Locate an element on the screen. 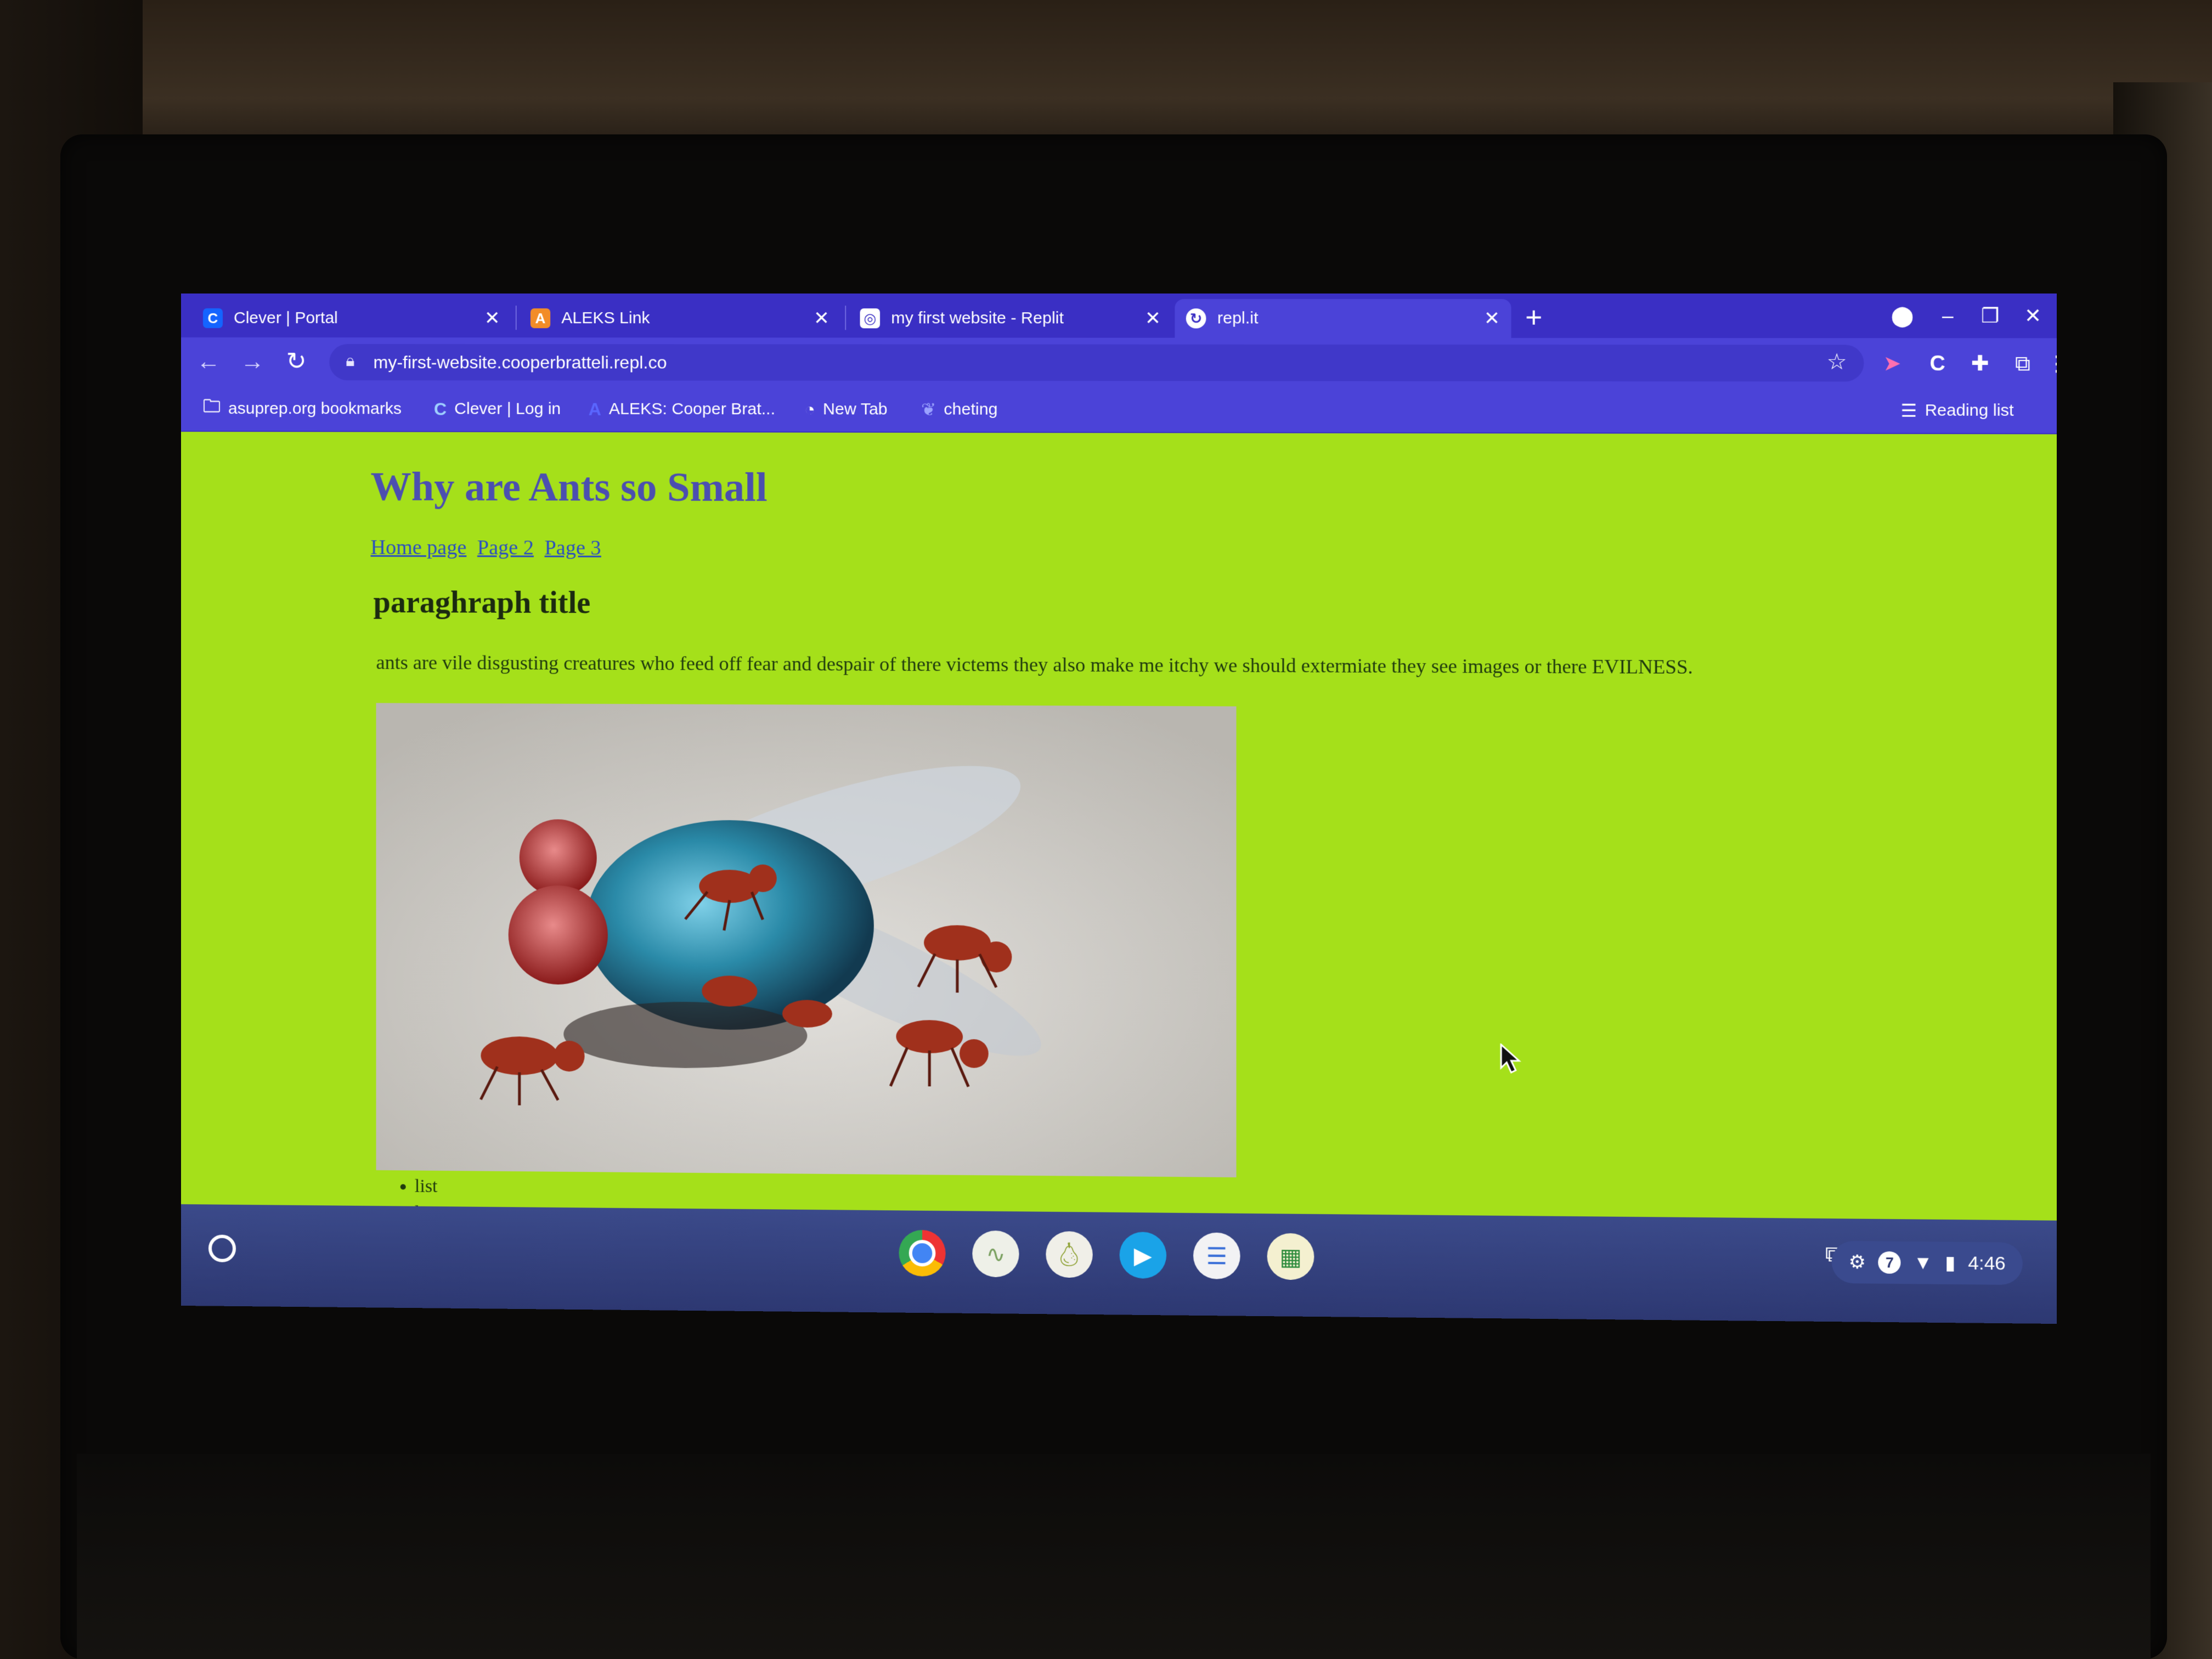 Image resolution: width=2212 pixels, height=1659 pixels. back-icon: ← is located at coordinates (208, 362).